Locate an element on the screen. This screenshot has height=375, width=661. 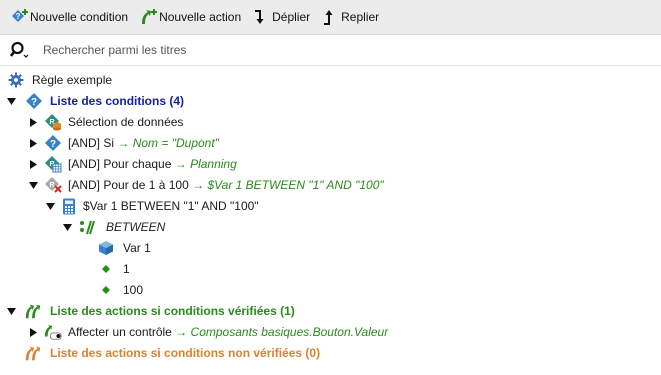
for-loop-error-icon: R is located at coordinates (53, 185).